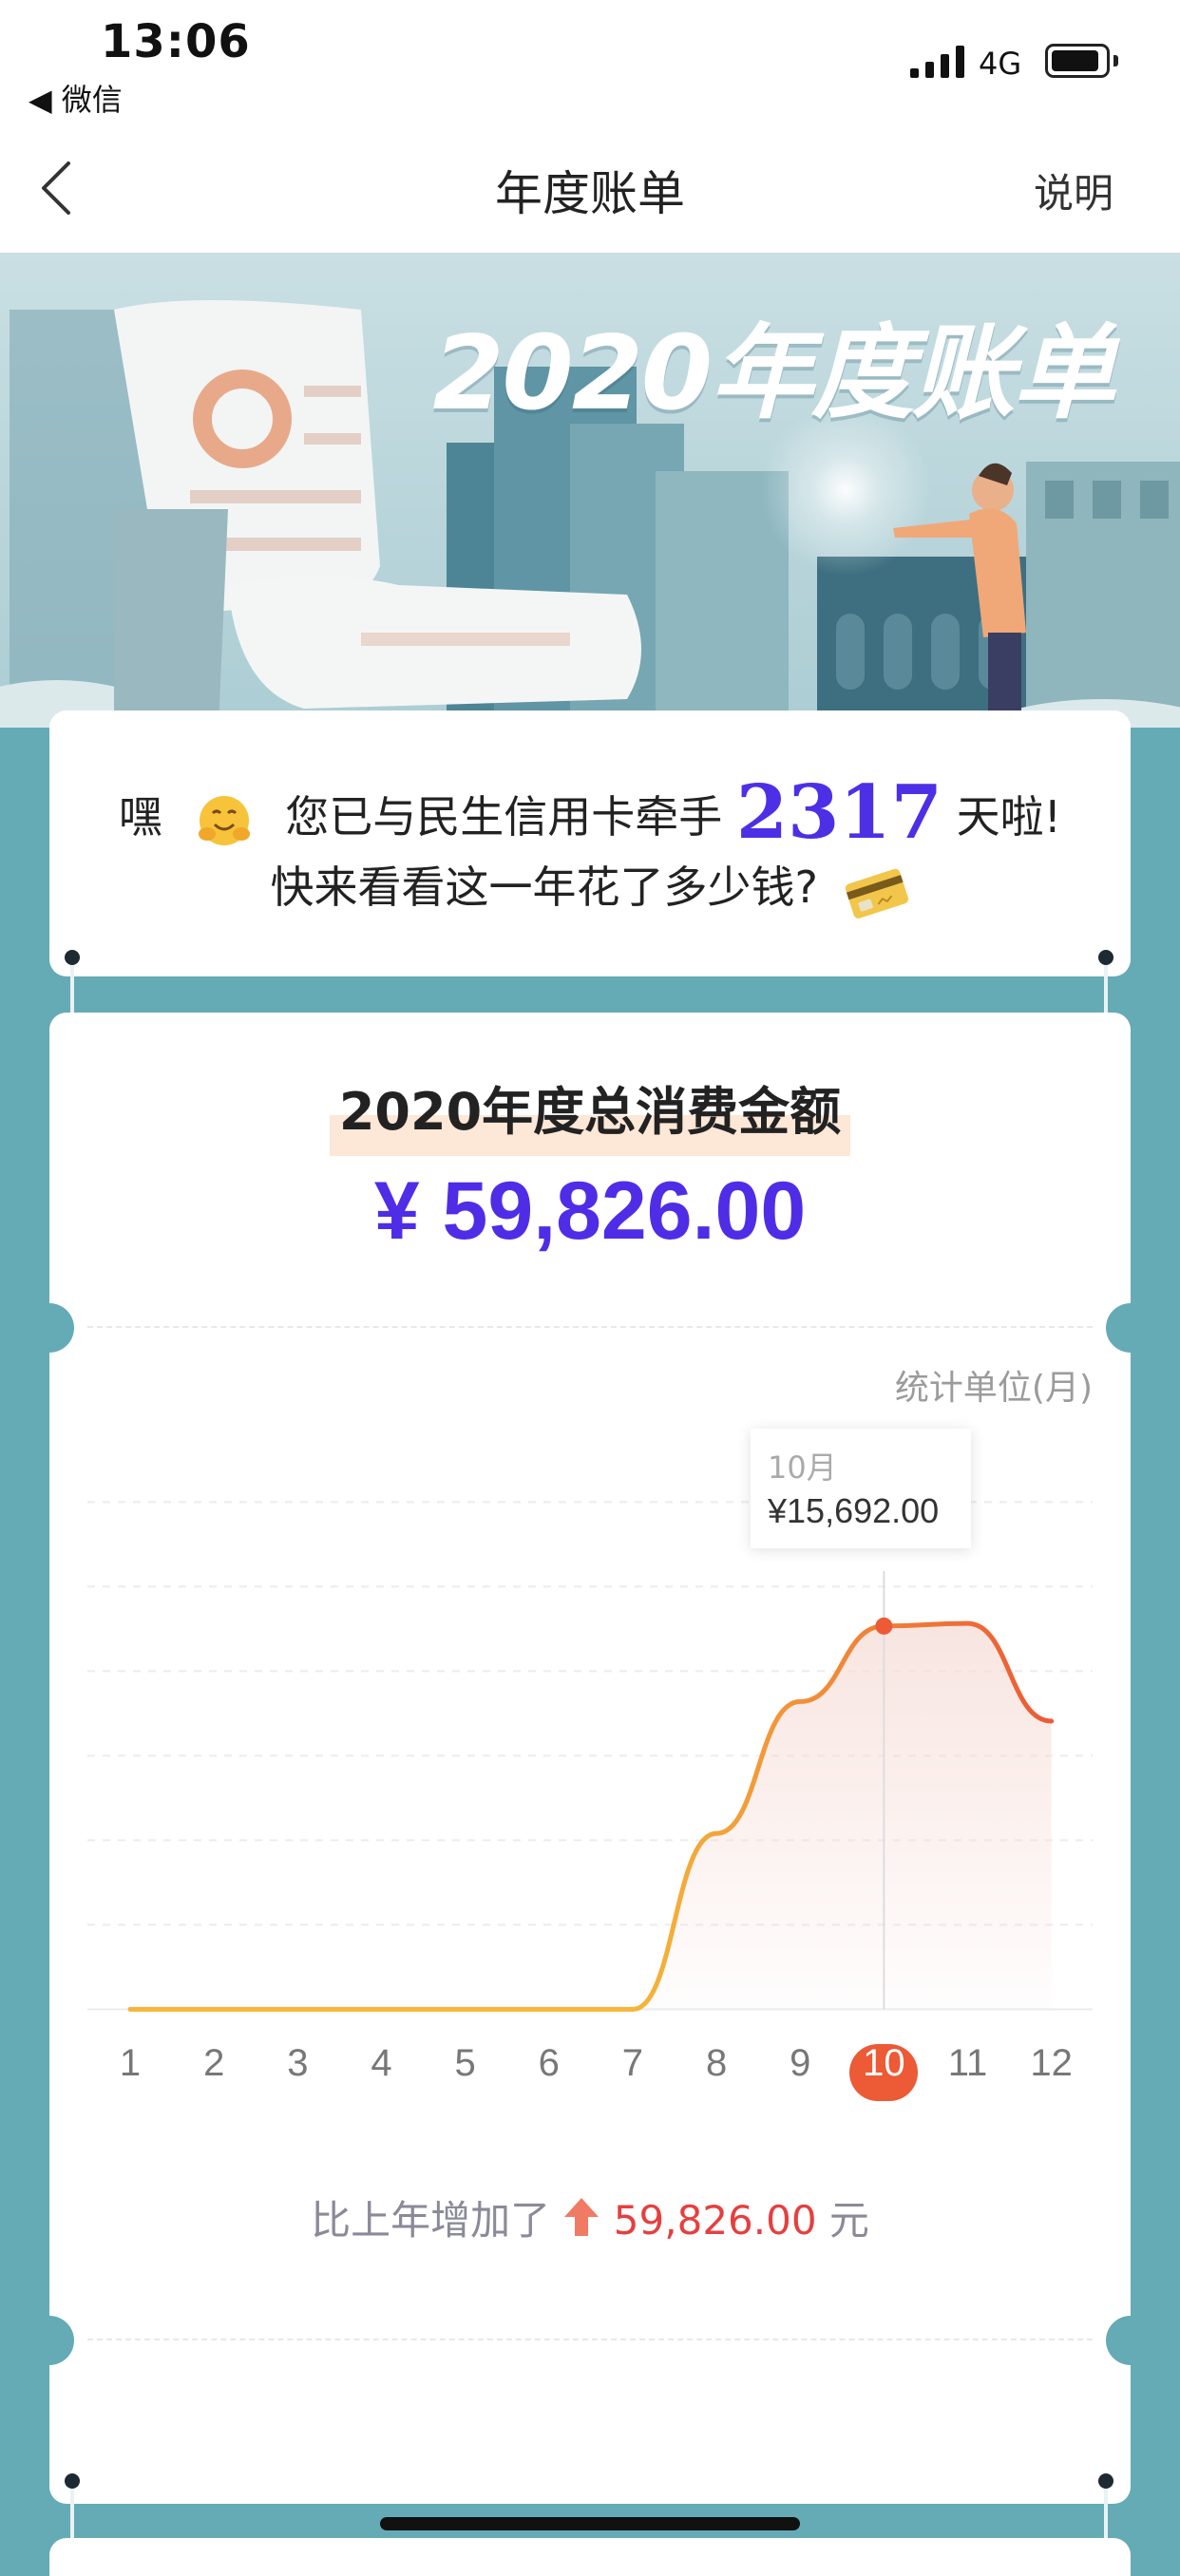 This screenshot has width=1180, height=2576. Describe the element at coordinates (937, 62) in the screenshot. I see `signal-icon` at that location.